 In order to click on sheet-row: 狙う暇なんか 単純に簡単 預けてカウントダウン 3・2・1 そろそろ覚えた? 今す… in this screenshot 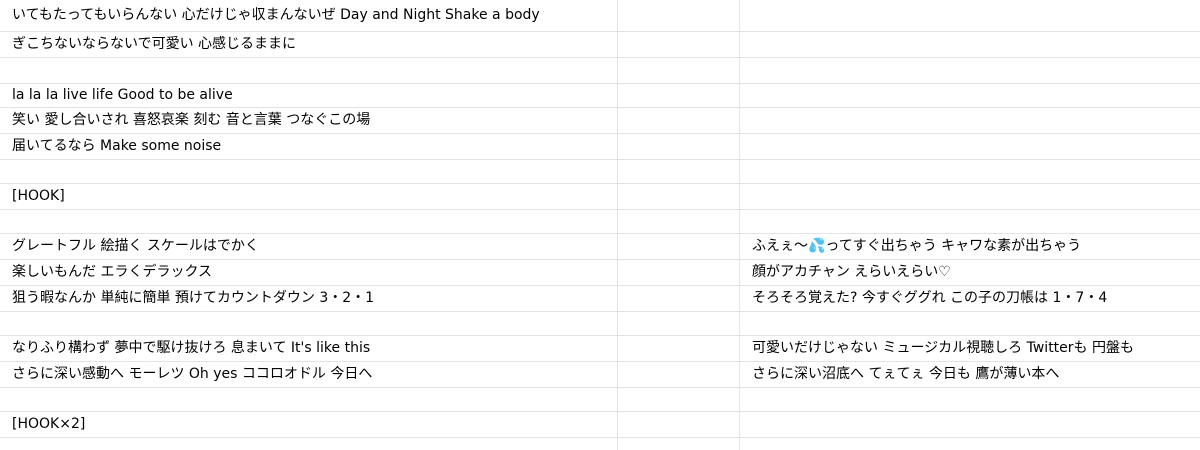, I will do `click(600, 299)`.